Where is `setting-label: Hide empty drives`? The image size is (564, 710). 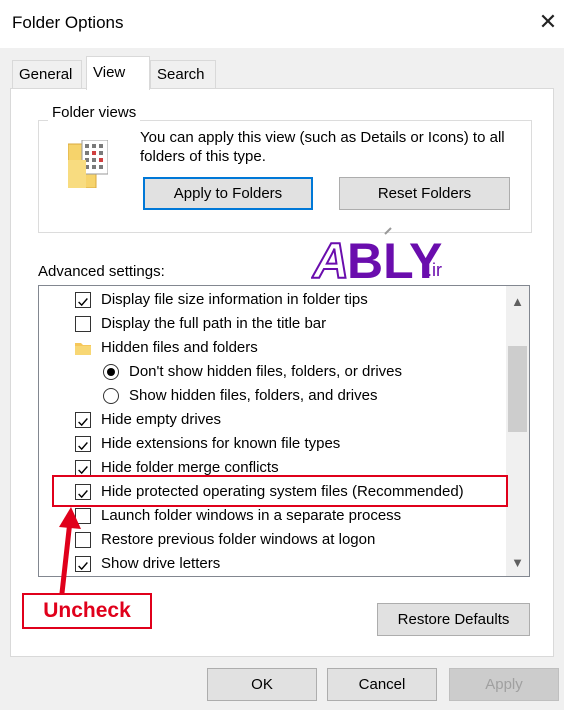
setting-label: Hide empty drives is located at coordinates (161, 419).